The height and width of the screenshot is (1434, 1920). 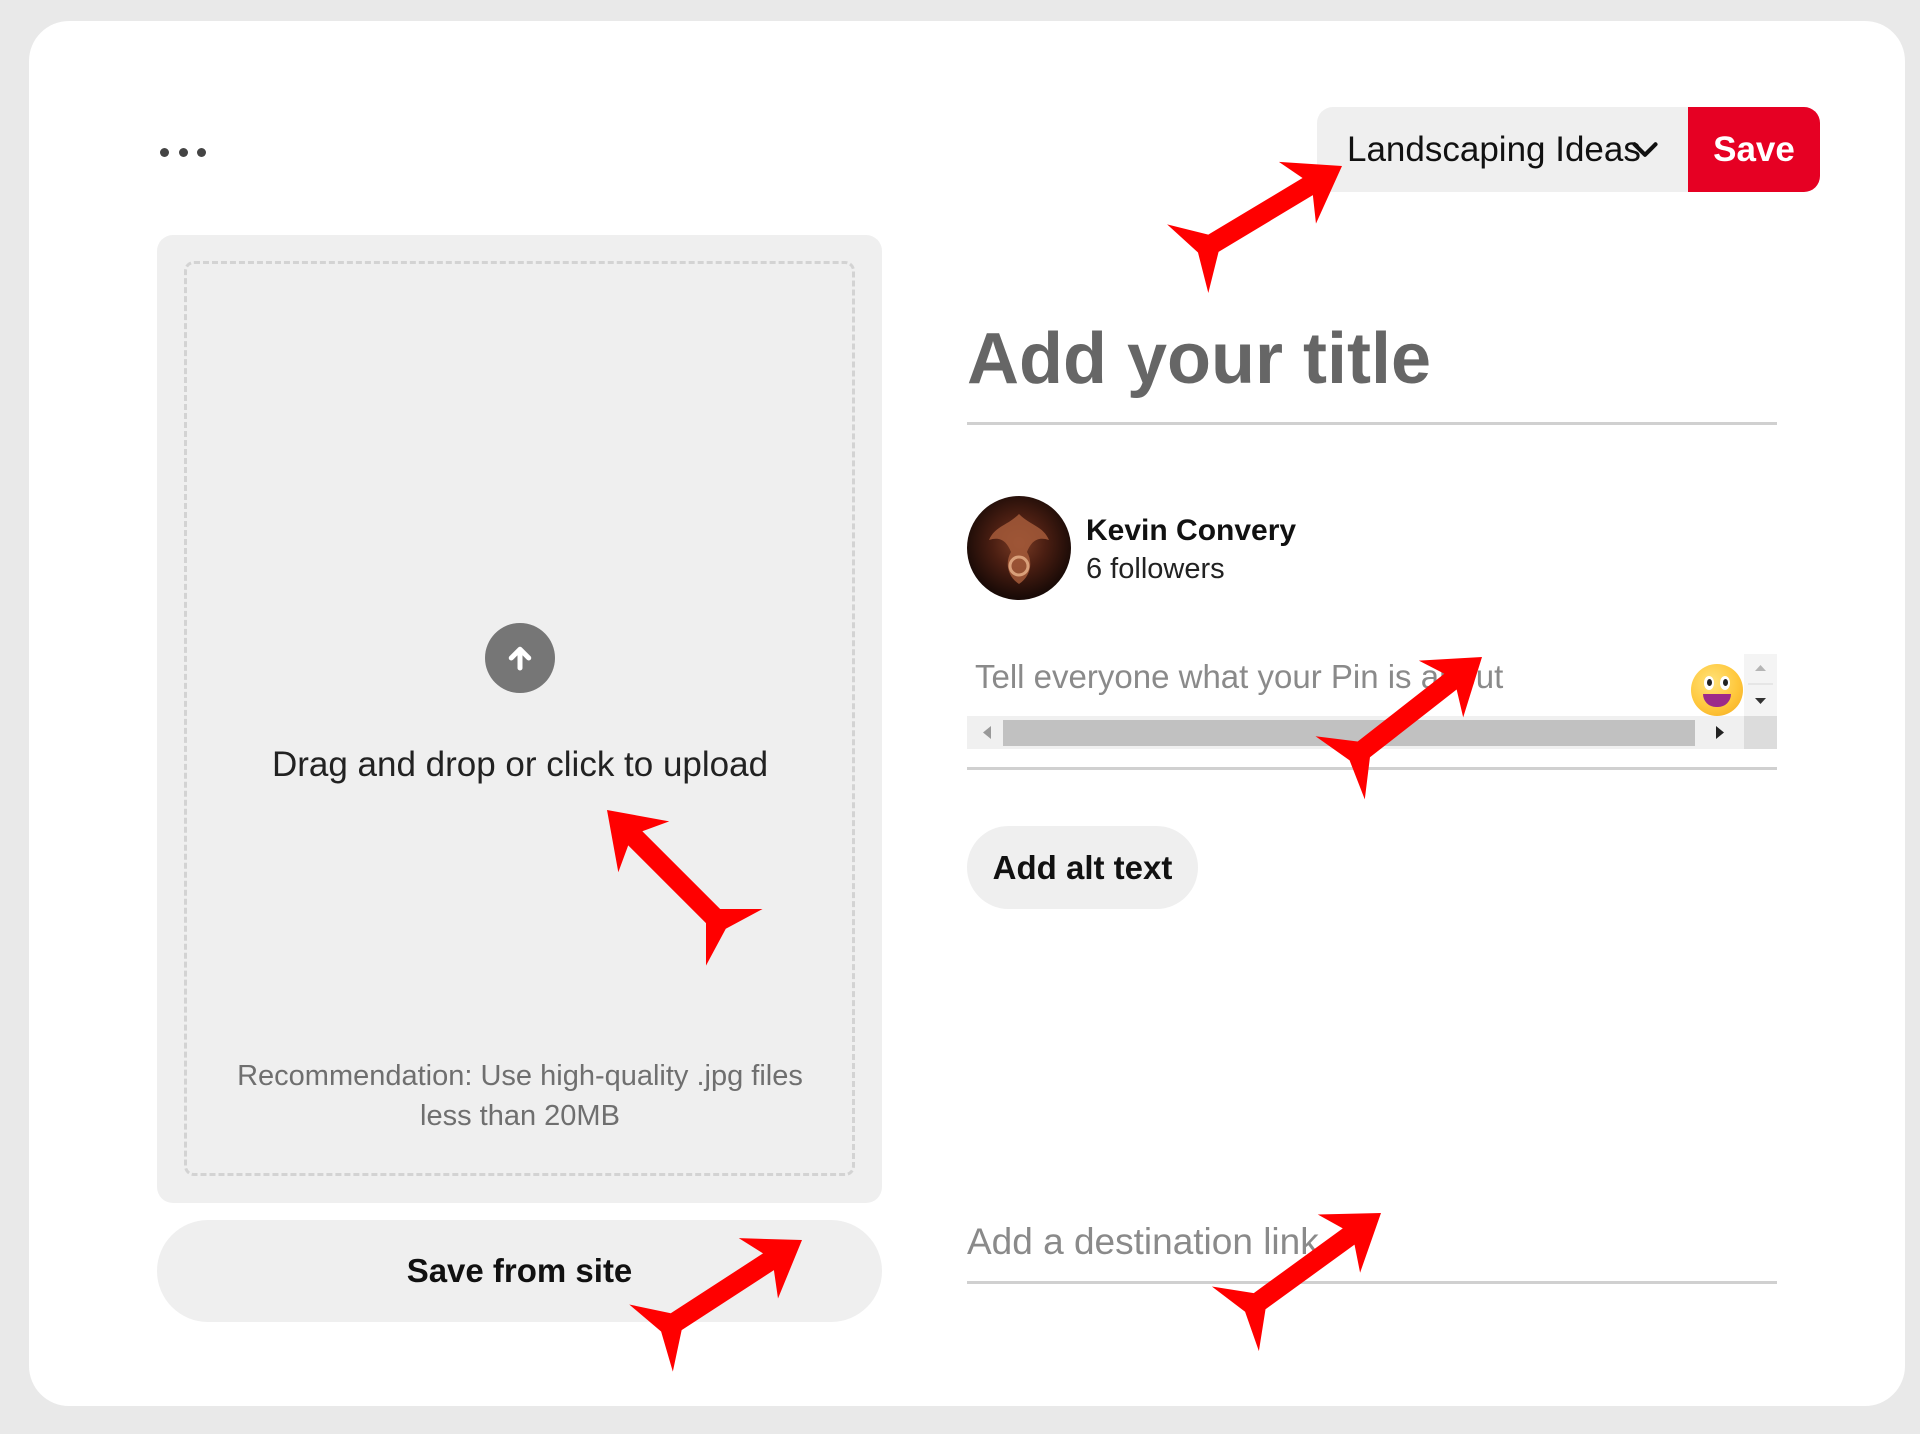 I want to click on arrow-description, so click(x=1411, y=712).